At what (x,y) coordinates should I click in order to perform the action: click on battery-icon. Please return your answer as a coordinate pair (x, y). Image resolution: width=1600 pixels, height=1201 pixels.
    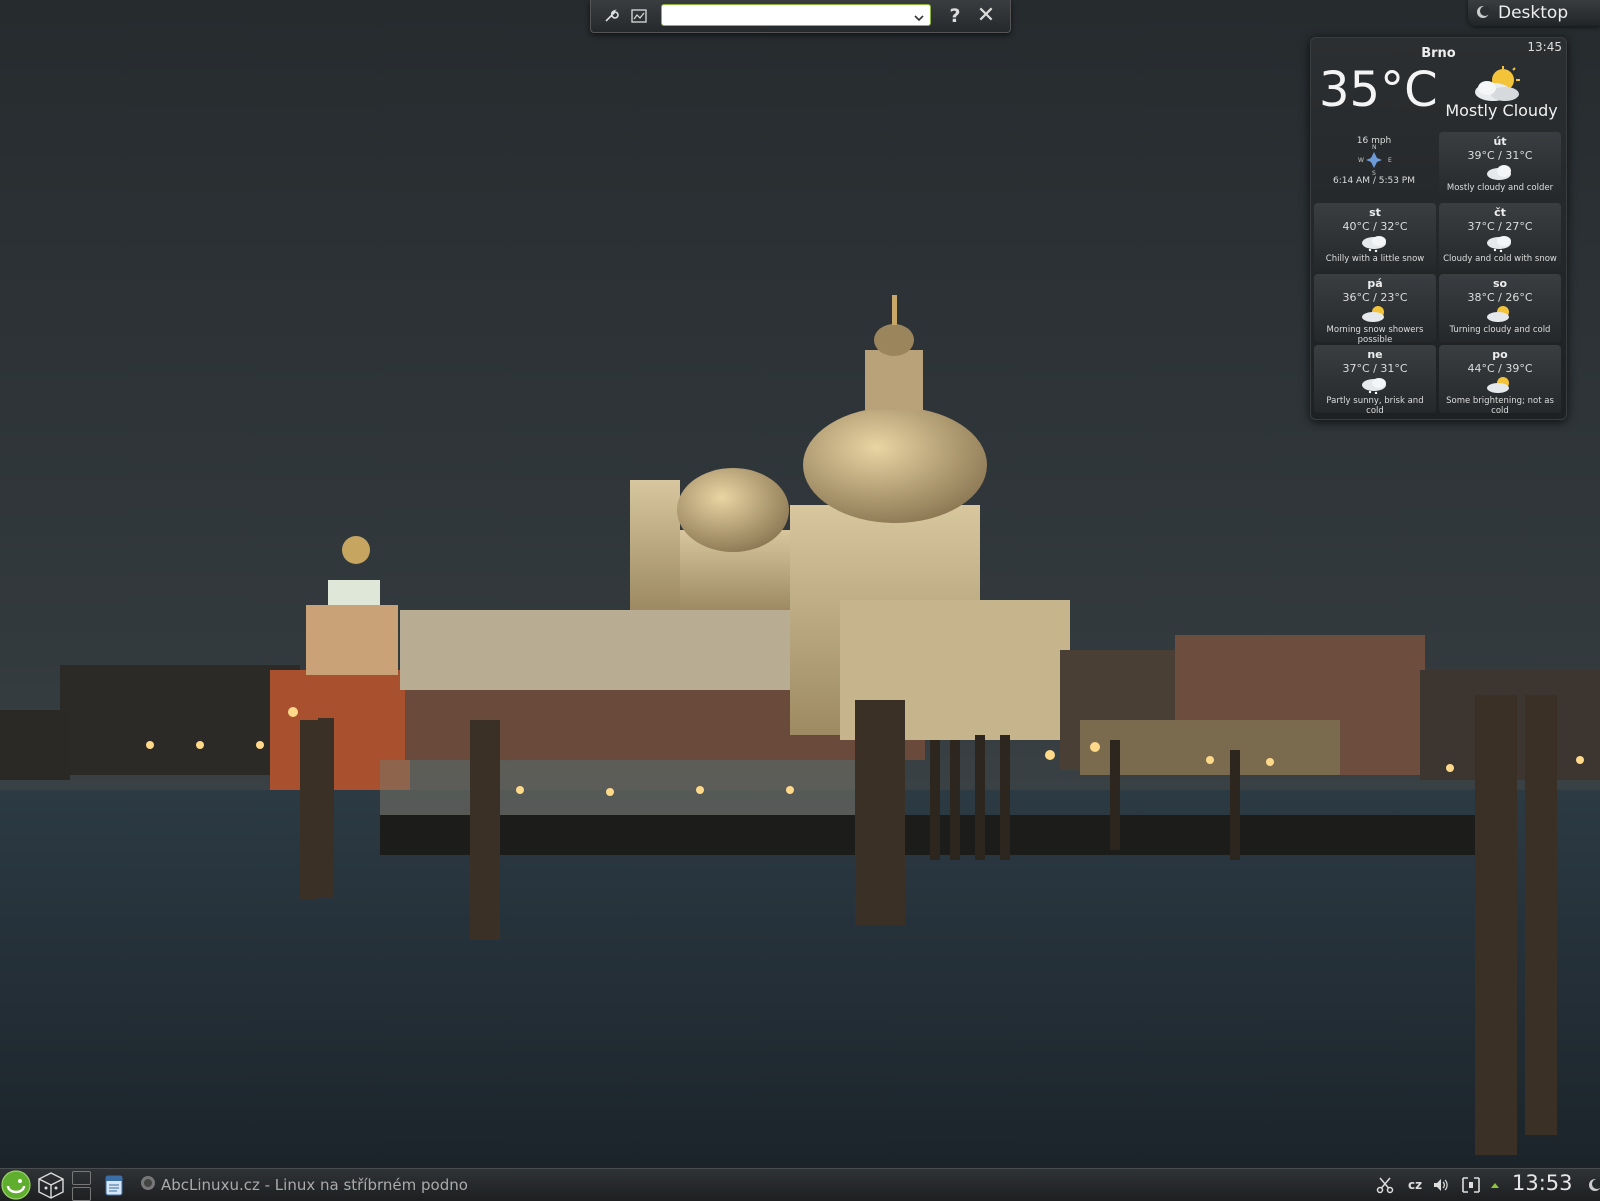
    Looking at the image, I should click on (1472, 1185).